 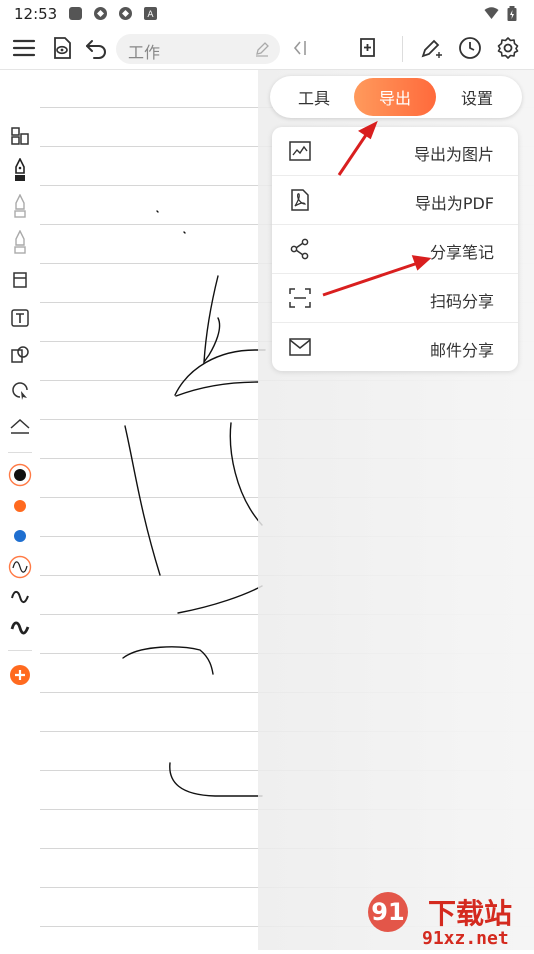 I want to click on annotation-arrow-share-note, so click(x=370, y=279).